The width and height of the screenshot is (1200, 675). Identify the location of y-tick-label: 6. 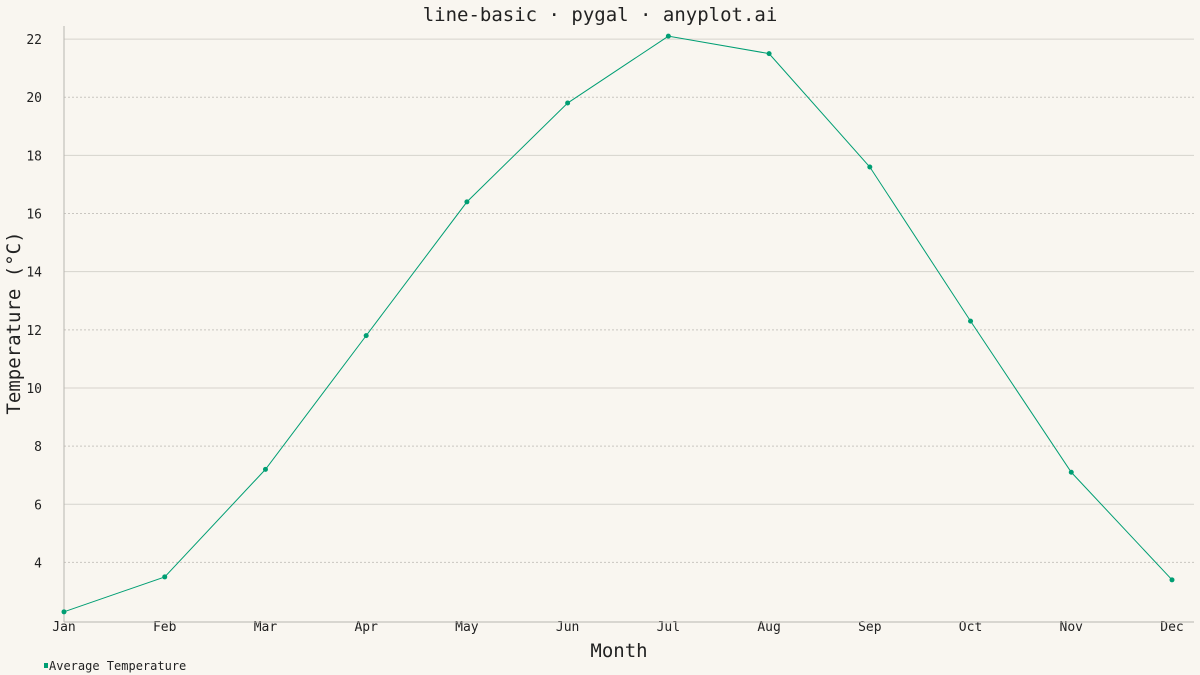
(38, 505).